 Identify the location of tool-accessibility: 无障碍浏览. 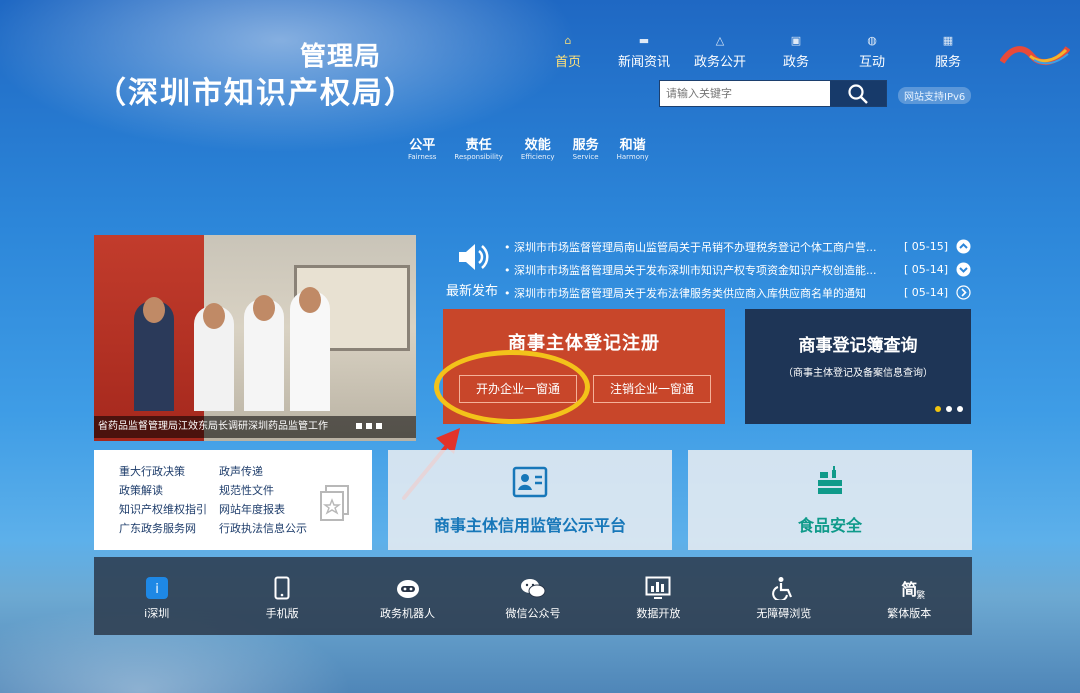
(783, 596).